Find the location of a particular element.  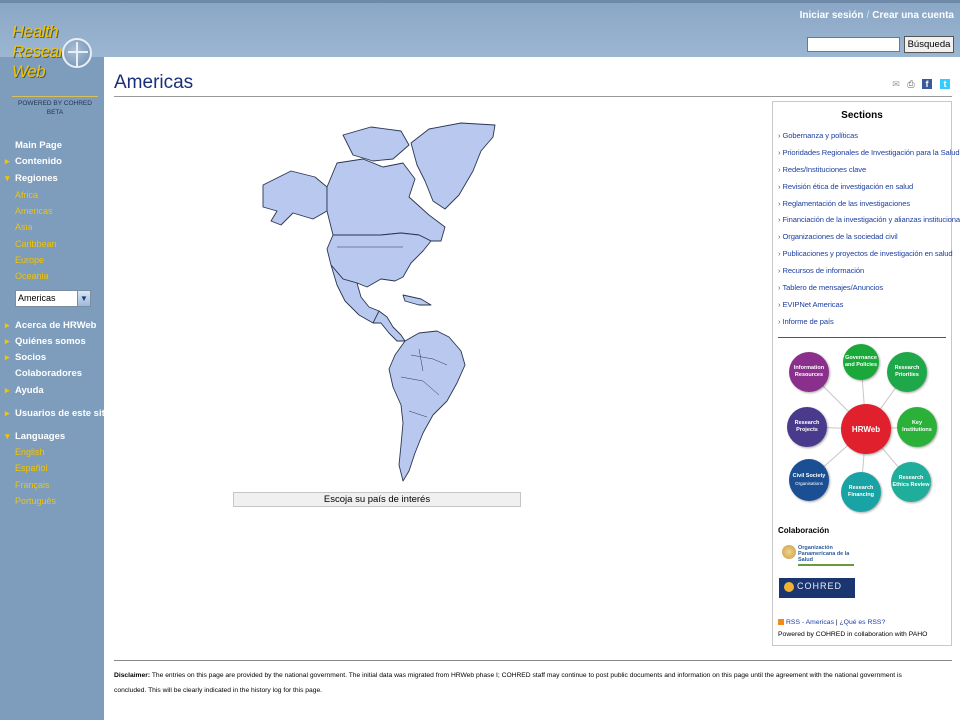

disclaimer-label: Disclaimer: is located at coordinates (132, 675).